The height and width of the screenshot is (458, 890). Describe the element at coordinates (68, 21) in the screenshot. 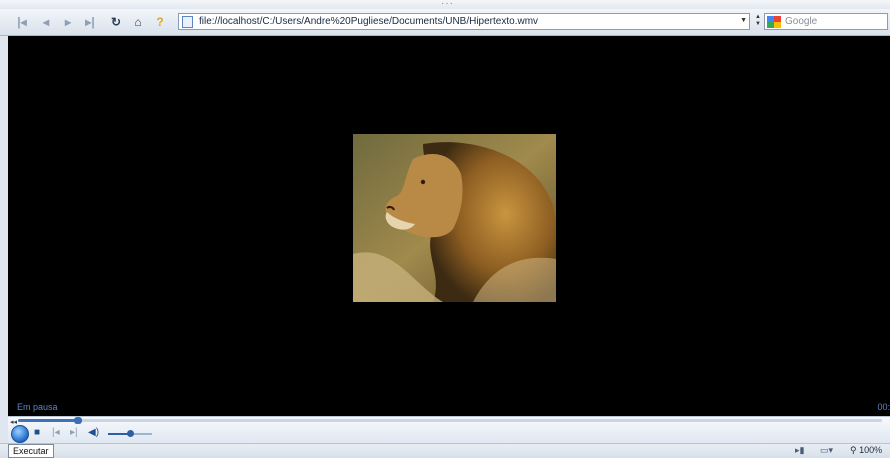

I see `forward-arrow-icon: ▸` at that location.